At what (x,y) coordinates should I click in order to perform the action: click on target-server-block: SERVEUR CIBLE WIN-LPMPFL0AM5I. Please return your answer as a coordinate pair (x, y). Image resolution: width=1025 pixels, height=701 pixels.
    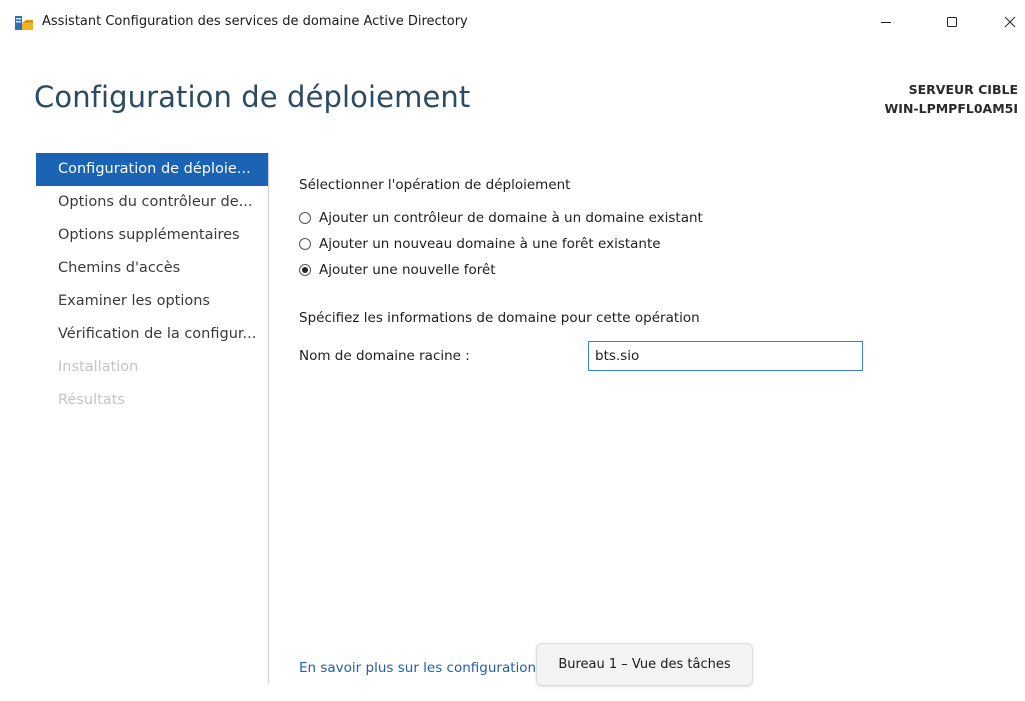
    Looking at the image, I should click on (951, 99).